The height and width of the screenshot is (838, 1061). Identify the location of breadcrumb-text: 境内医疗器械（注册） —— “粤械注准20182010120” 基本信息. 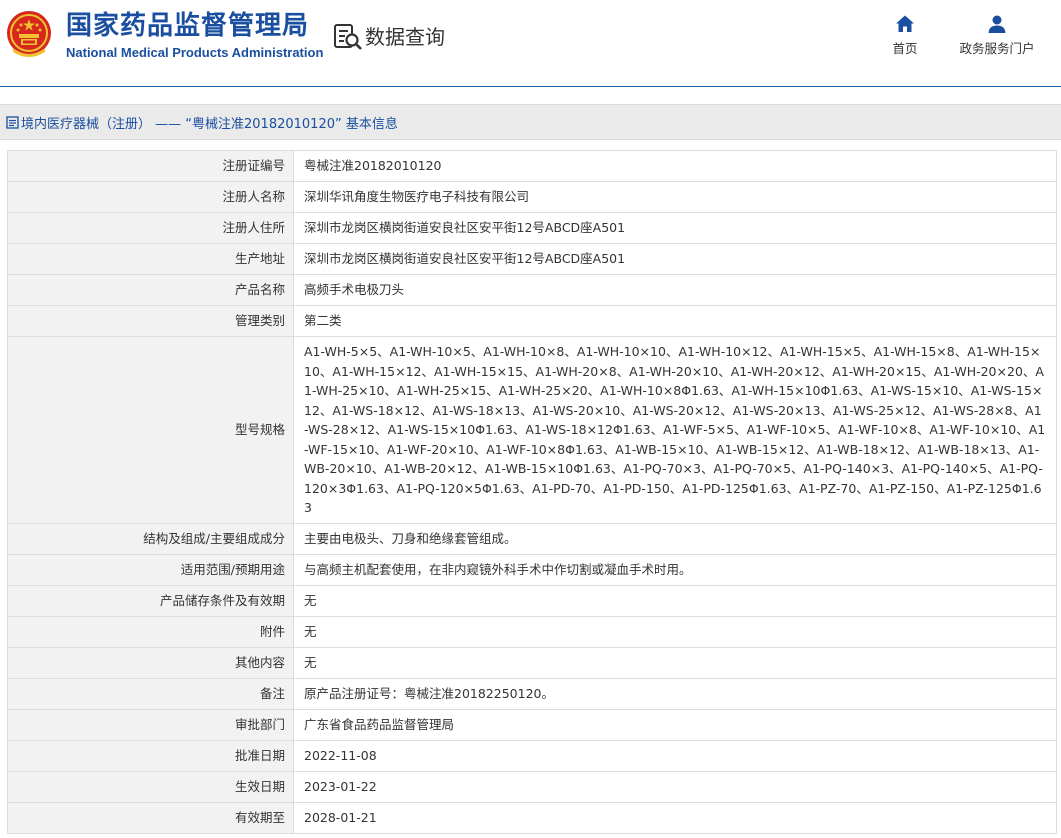
(209, 124).